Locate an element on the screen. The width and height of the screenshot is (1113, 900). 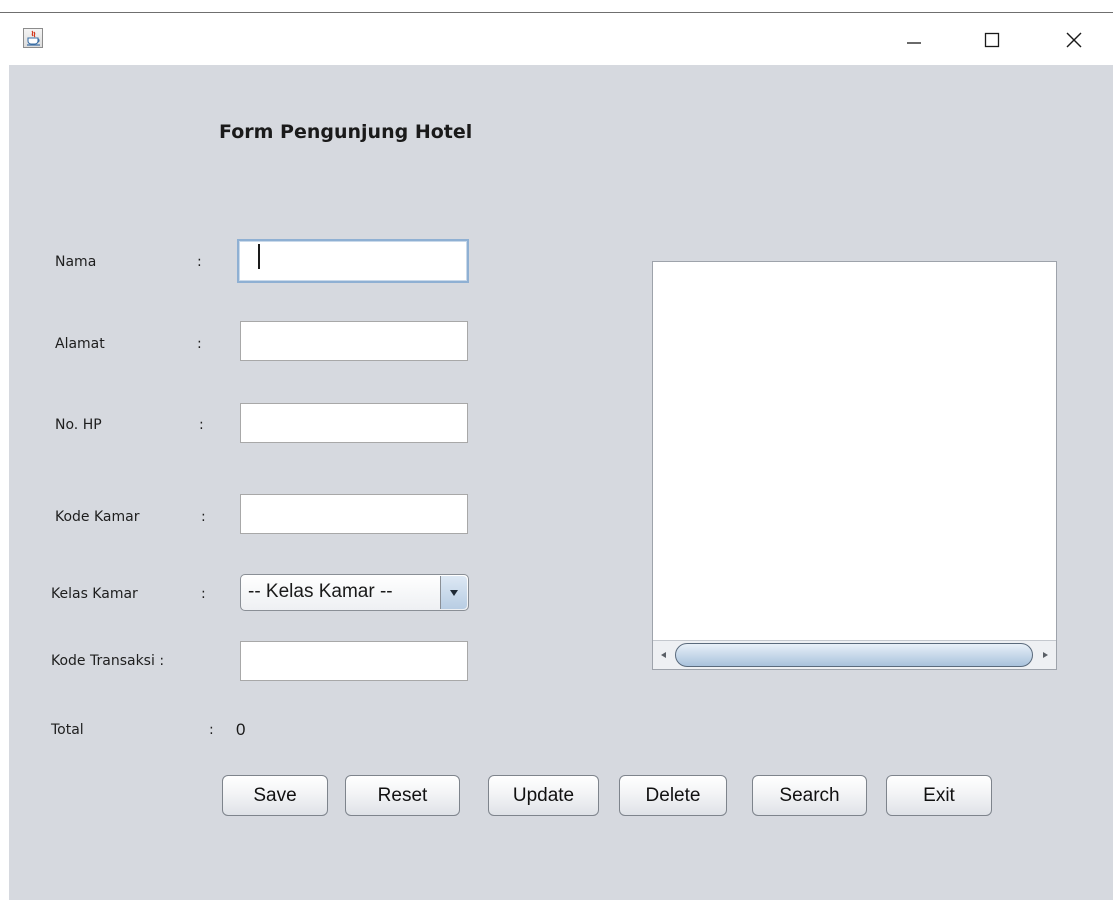
kode-transaksi-label: Kode Transaksi : is located at coordinates (107, 661).